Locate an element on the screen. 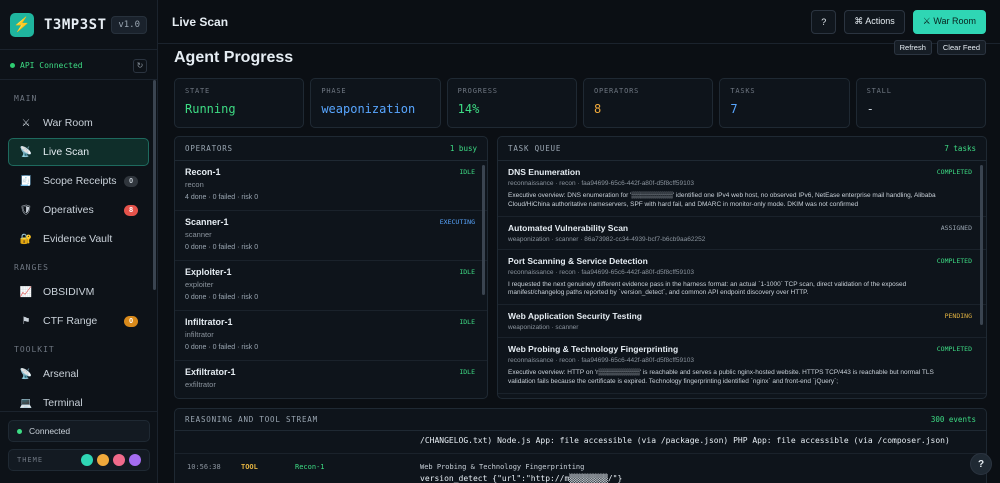 The width and height of the screenshot is (1000, 483). stat-card-state: STATE Running is located at coordinates (239, 103).